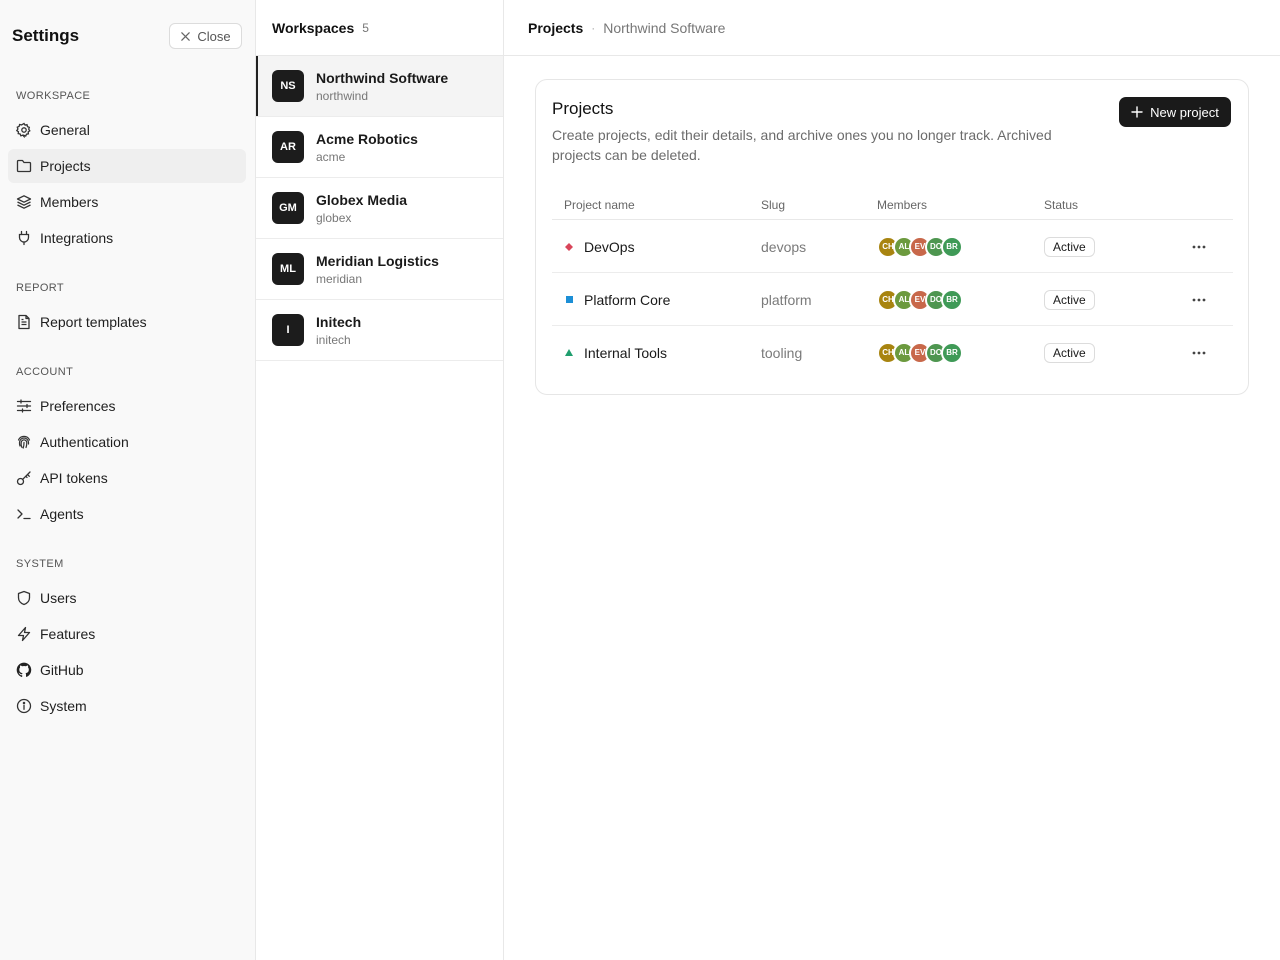 The width and height of the screenshot is (1280, 960). What do you see at coordinates (952, 299) in the screenshot?
I see `avatar: BR` at bounding box center [952, 299].